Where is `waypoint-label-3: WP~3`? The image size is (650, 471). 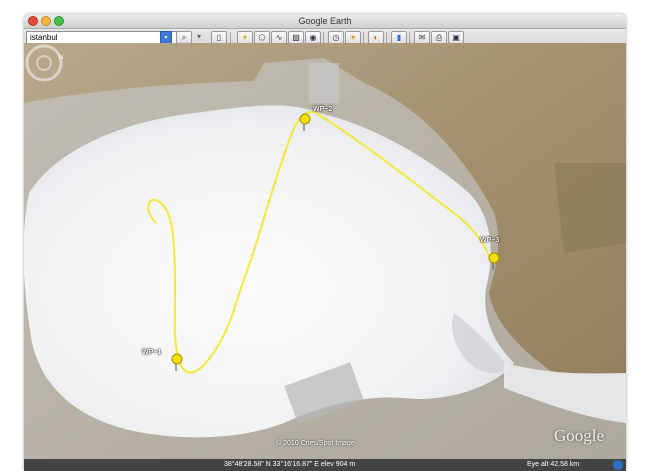 waypoint-label-3: WP~3 is located at coordinates (489, 240).